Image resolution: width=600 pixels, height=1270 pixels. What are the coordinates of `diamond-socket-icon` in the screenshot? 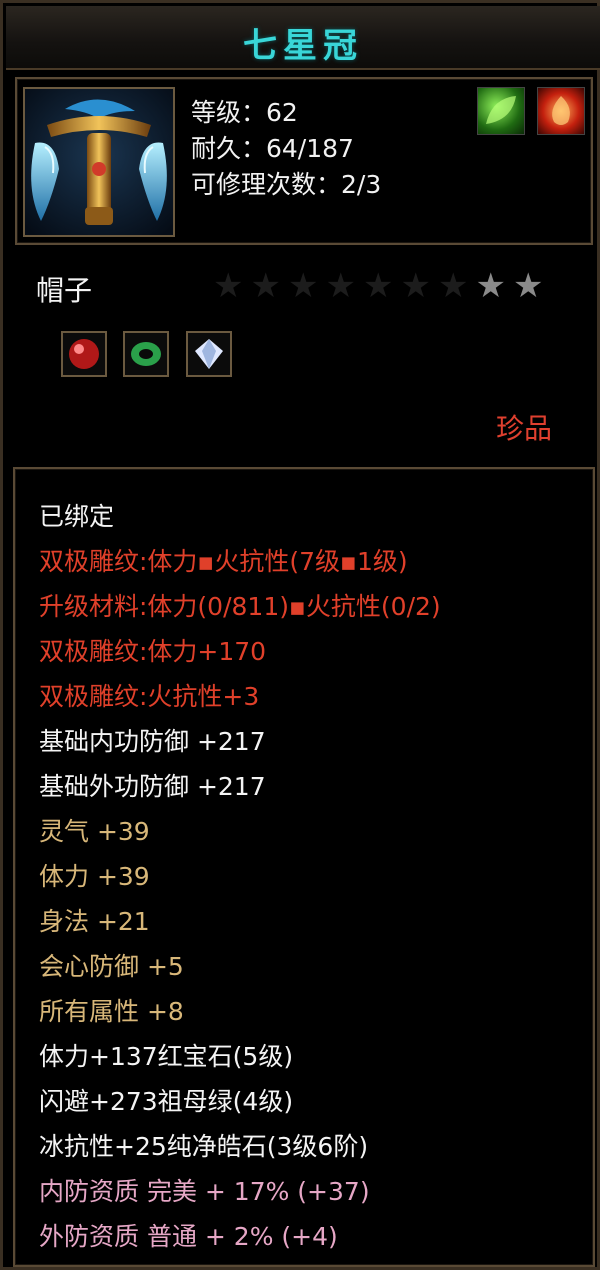 It's located at (209, 354).